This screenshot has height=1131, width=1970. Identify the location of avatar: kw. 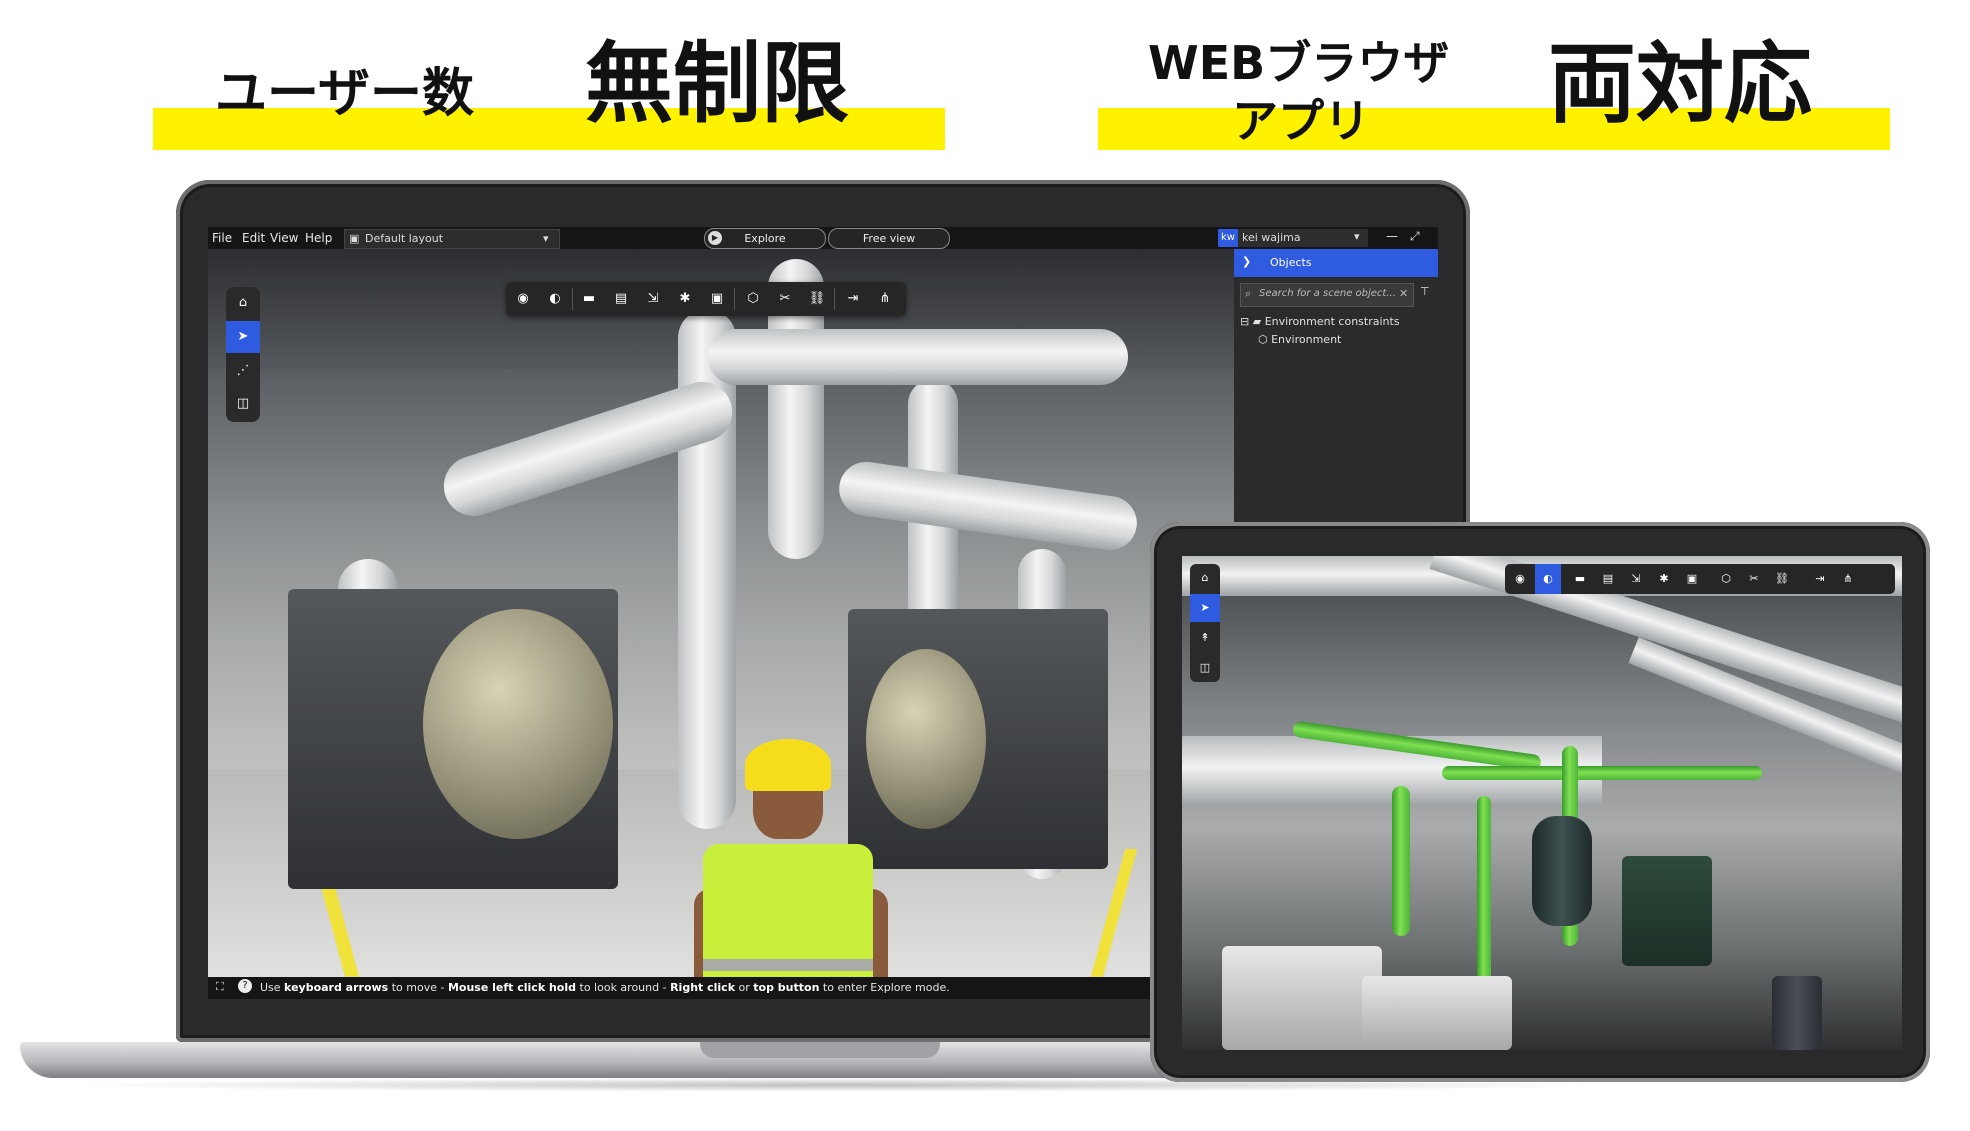
(1228, 238).